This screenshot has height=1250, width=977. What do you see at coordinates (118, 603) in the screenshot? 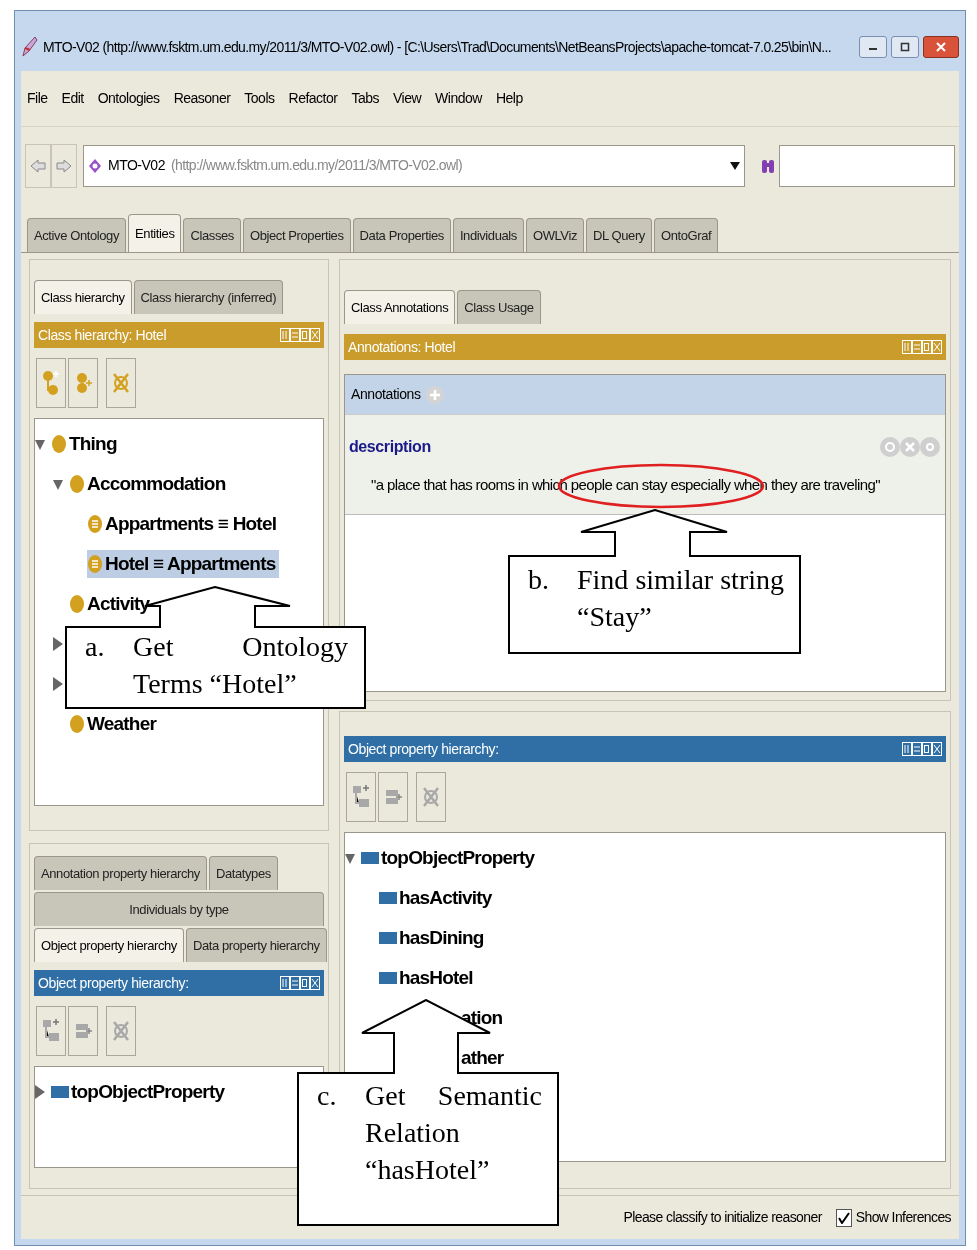
I see `tree-item-label: Activity` at bounding box center [118, 603].